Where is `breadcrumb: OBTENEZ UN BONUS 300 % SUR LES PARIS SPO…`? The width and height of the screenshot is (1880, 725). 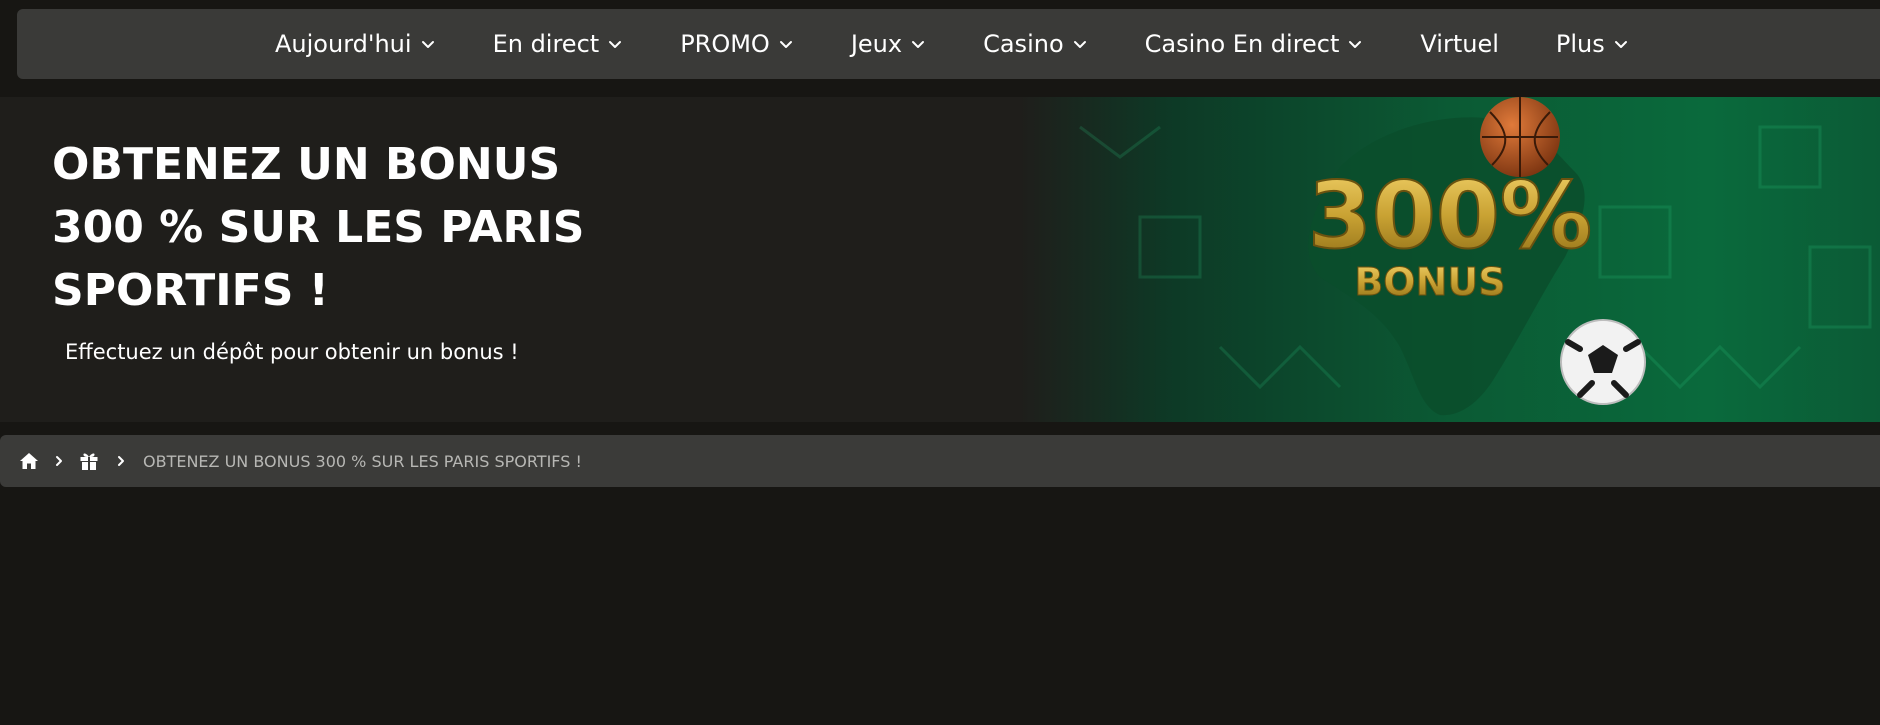
breadcrumb: OBTENEZ UN BONUS 300 % SUR LES PARIS SPO… is located at coordinates (940, 461).